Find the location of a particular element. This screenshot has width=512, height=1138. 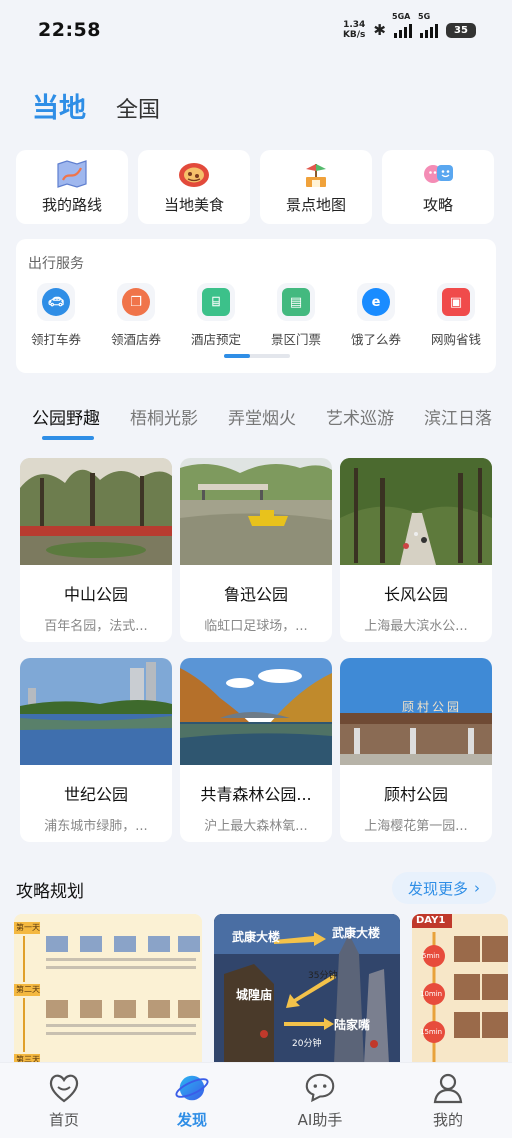

tab-plane-trees: 梧桐光影 is located at coordinates (164, 416).